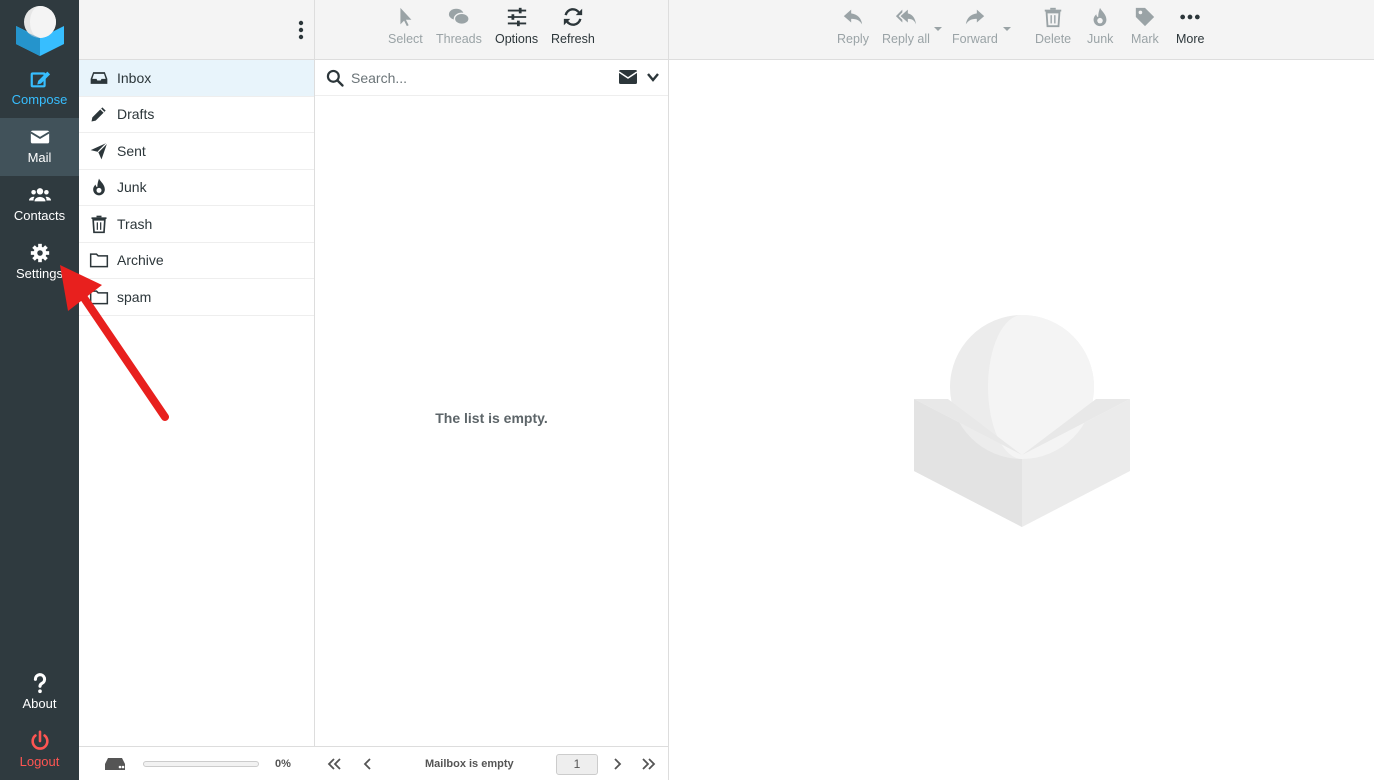 The image size is (1374, 780). What do you see at coordinates (196, 261) in the screenshot?
I see `folder-archive: Archive` at bounding box center [196, 261].